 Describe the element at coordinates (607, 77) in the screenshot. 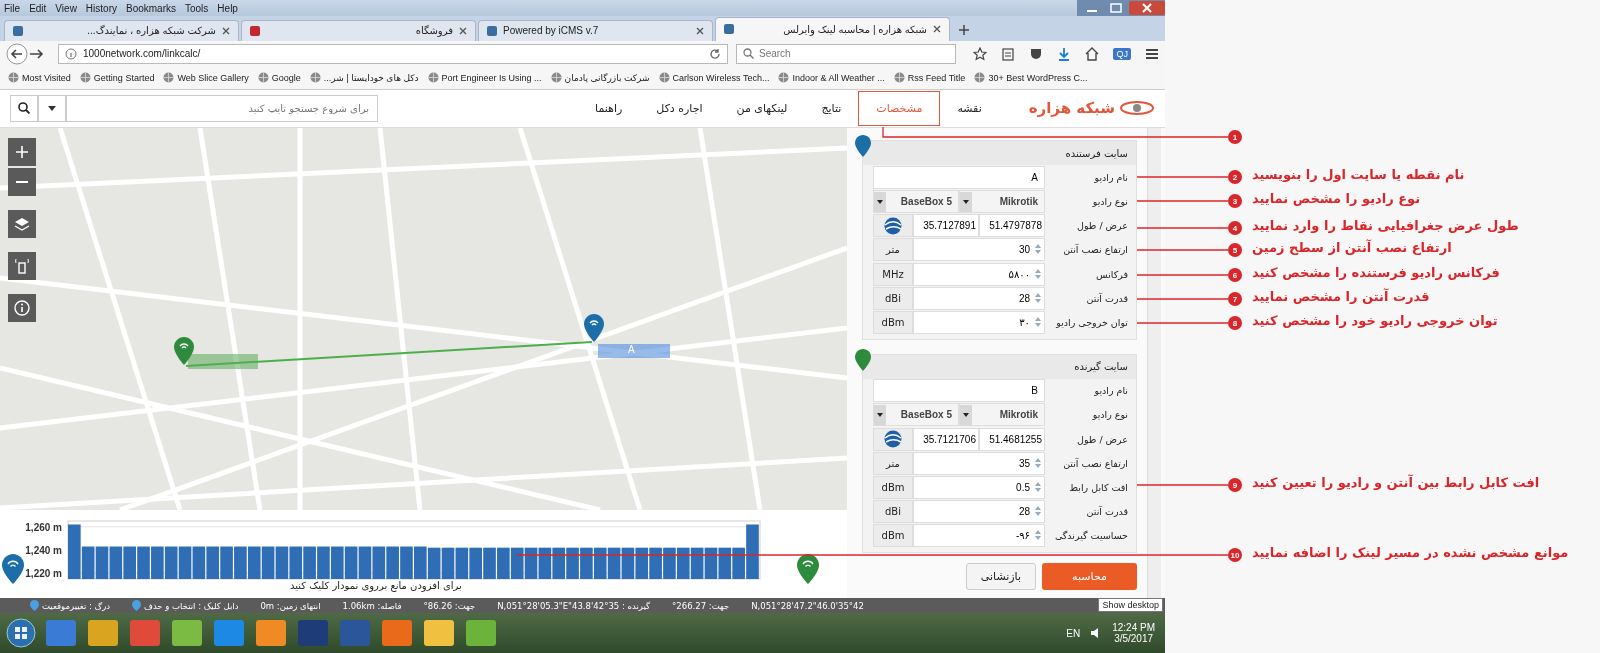

I see `bookmark-label: شرکت بازرگانی پادمان` at that location.